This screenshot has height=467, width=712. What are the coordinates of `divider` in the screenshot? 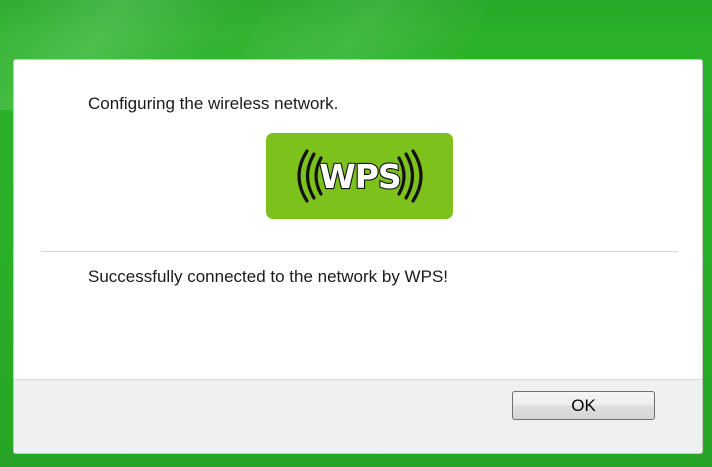 It's located at (359, 251).